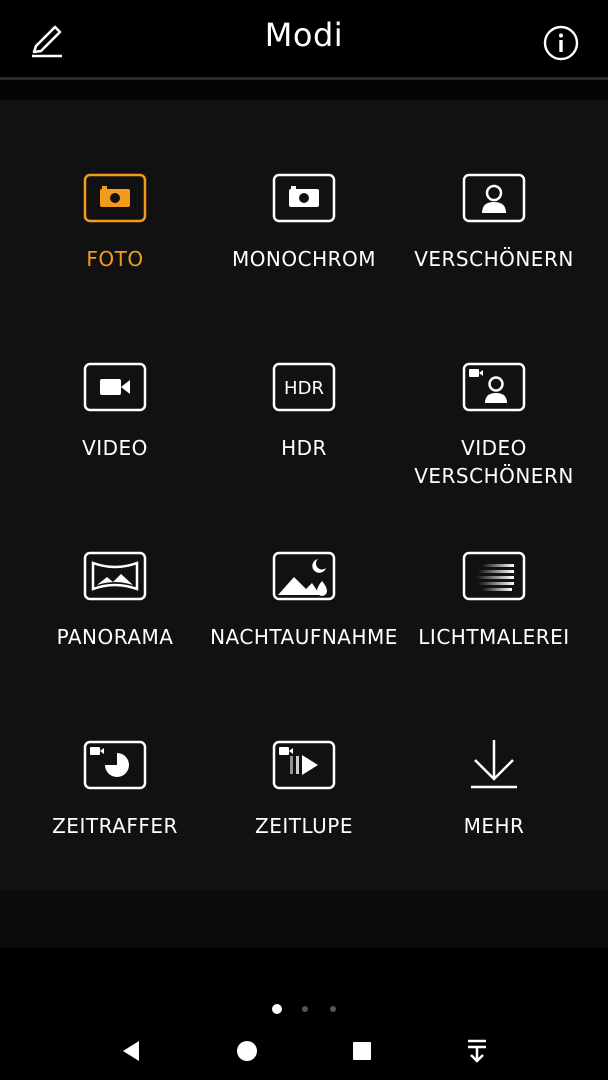  What do you see at coordinates (304, 198) in the screenshot?
I see `camera-mono-icon` at bounding box center [304, 198].